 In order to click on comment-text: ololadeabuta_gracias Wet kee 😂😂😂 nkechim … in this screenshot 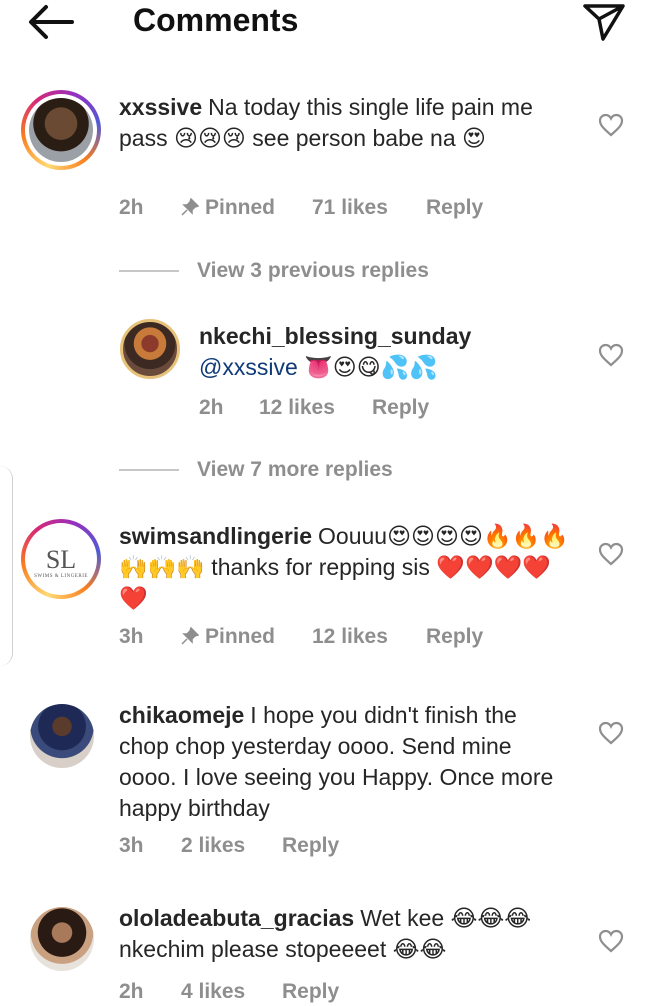, I will do `click(344, 934)`.